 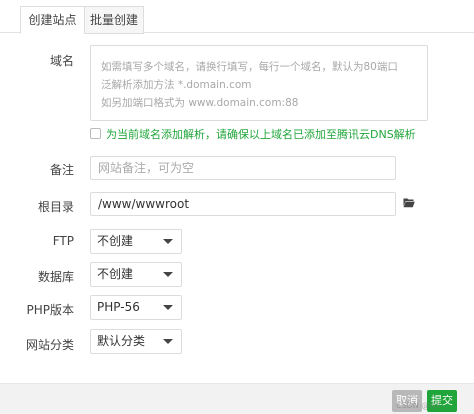 I want to click on domain-label: 域名, so click(x=61, y=61).